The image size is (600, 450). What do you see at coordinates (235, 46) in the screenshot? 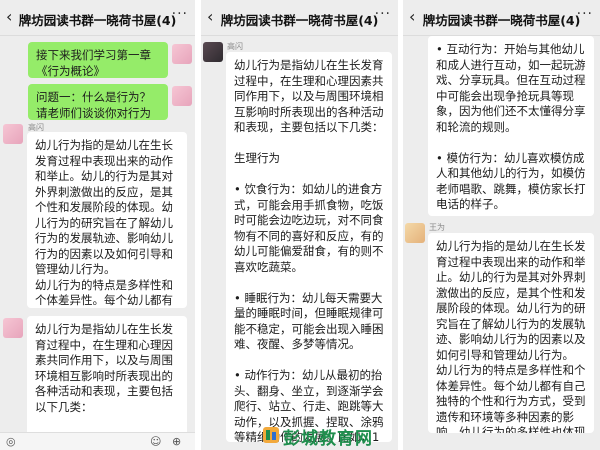
I see `sender-name: 高闪` at bounding box center [235, 46].